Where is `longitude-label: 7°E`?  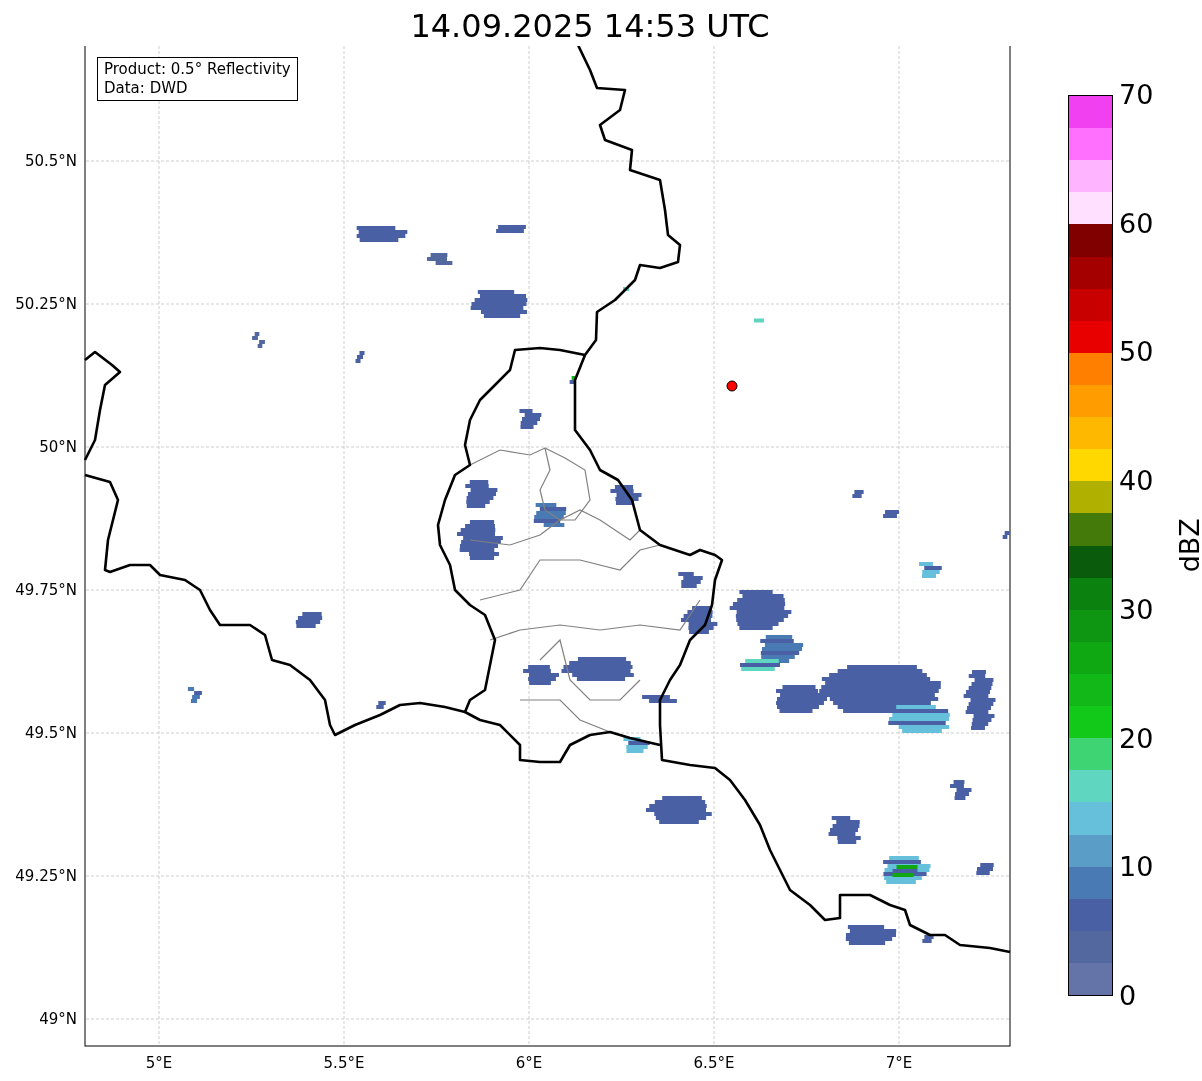 longitude-label: 7°E is located at coordinates (899, 1063).